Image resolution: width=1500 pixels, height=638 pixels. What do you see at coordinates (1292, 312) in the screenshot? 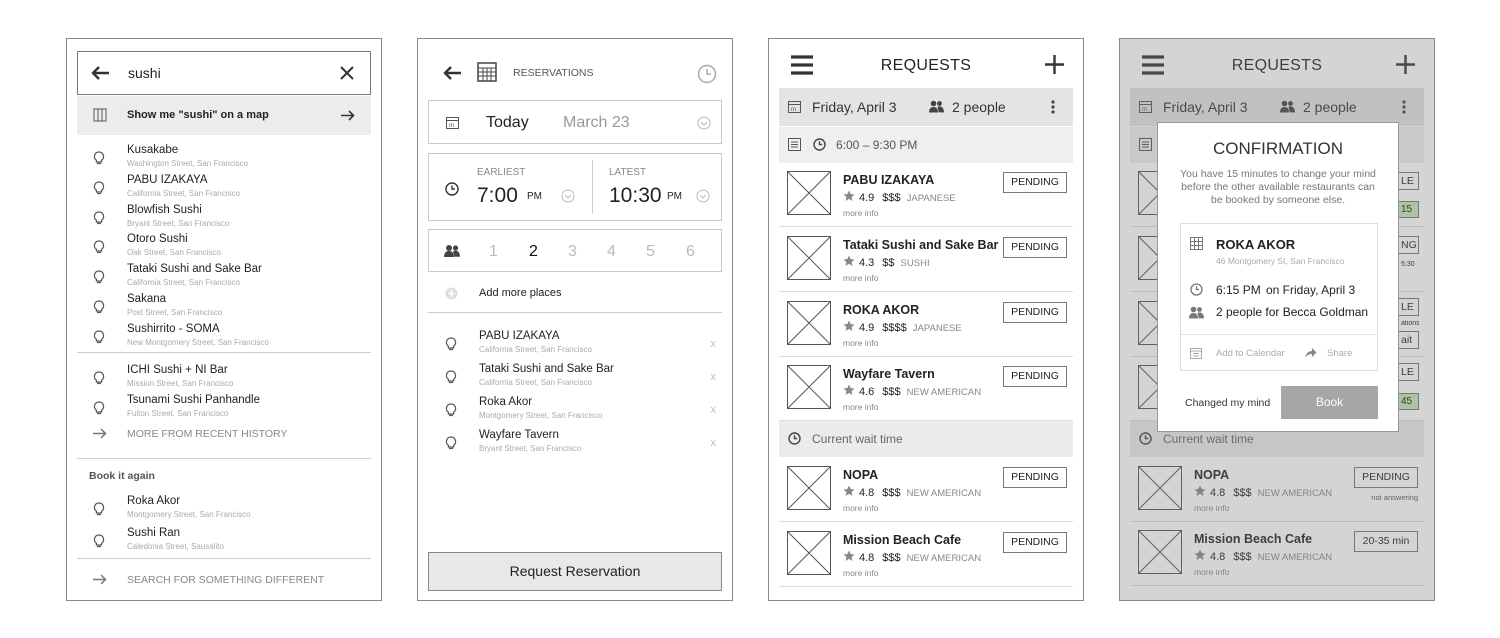
I see `booking-party: 2 people for Becca Goldman` at bounding box center [1292, 312].